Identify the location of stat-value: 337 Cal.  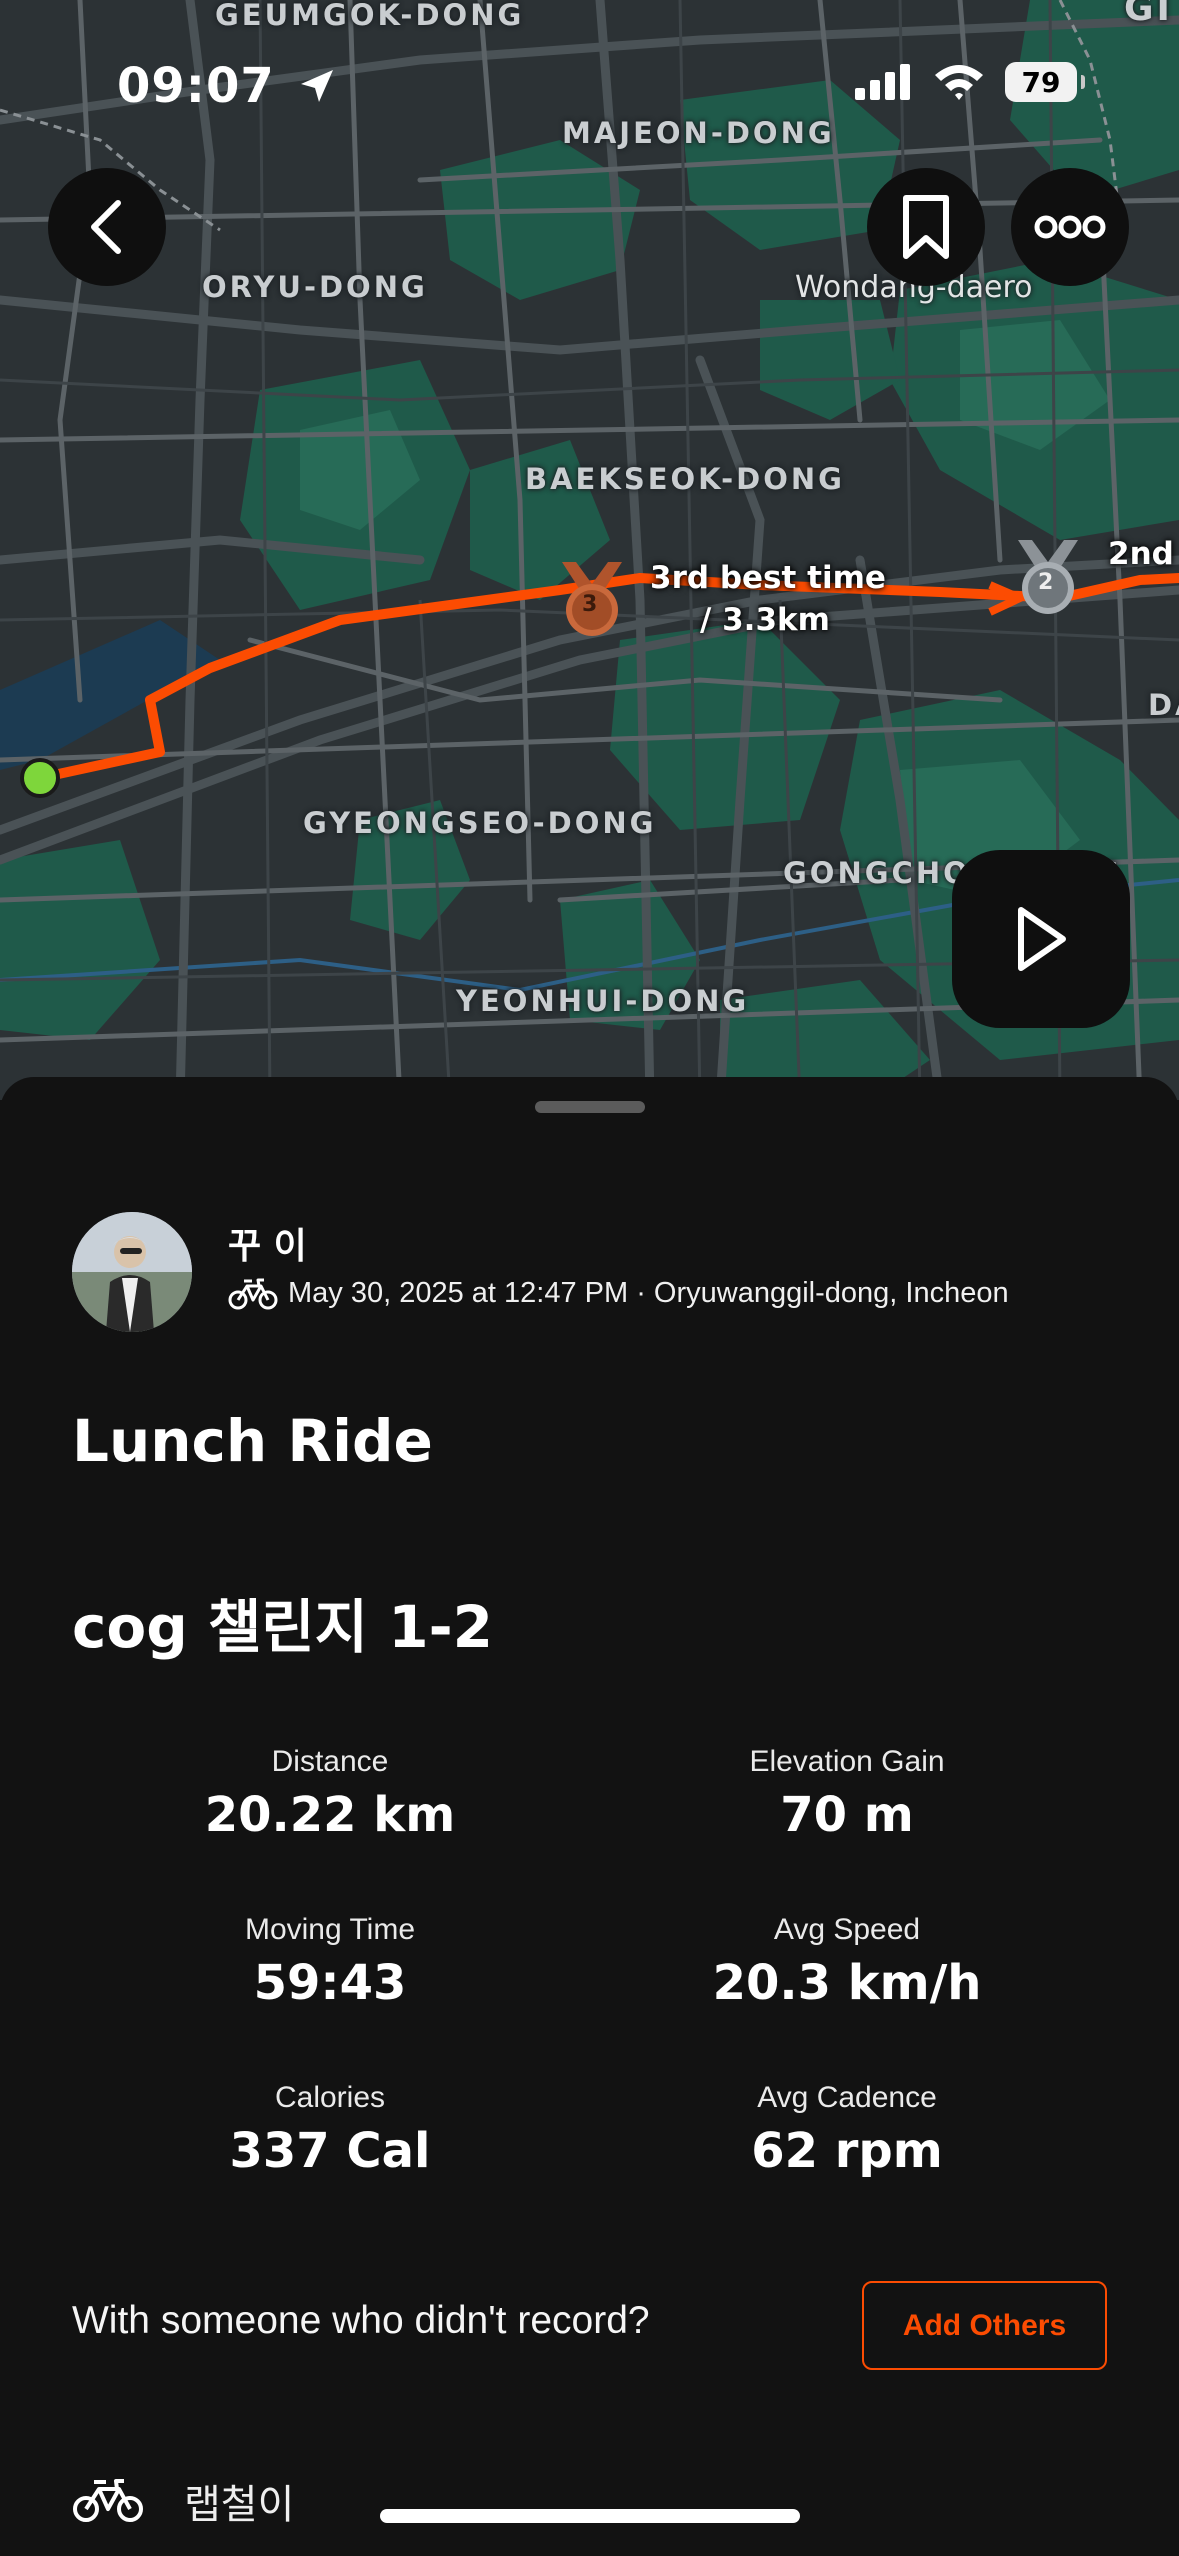
(330, 2151).